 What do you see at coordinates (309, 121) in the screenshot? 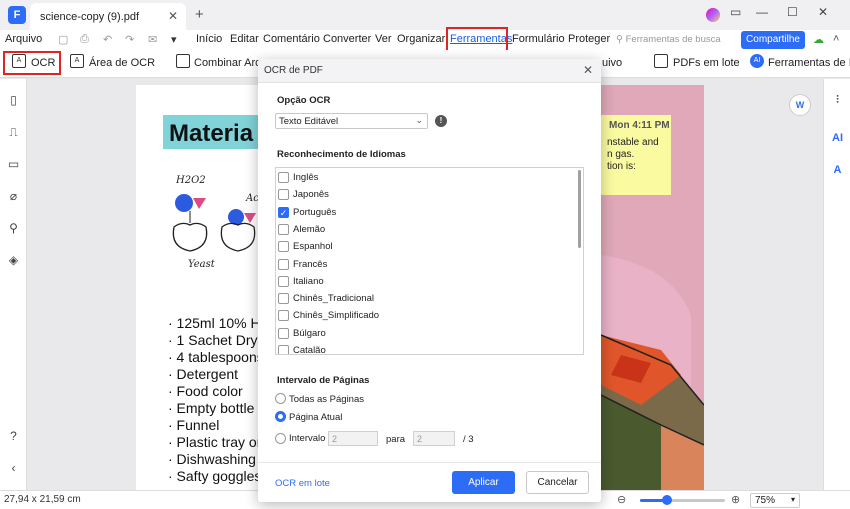
I see `ocr-option-value: Texto Editável` at bounding box center [309, 121].